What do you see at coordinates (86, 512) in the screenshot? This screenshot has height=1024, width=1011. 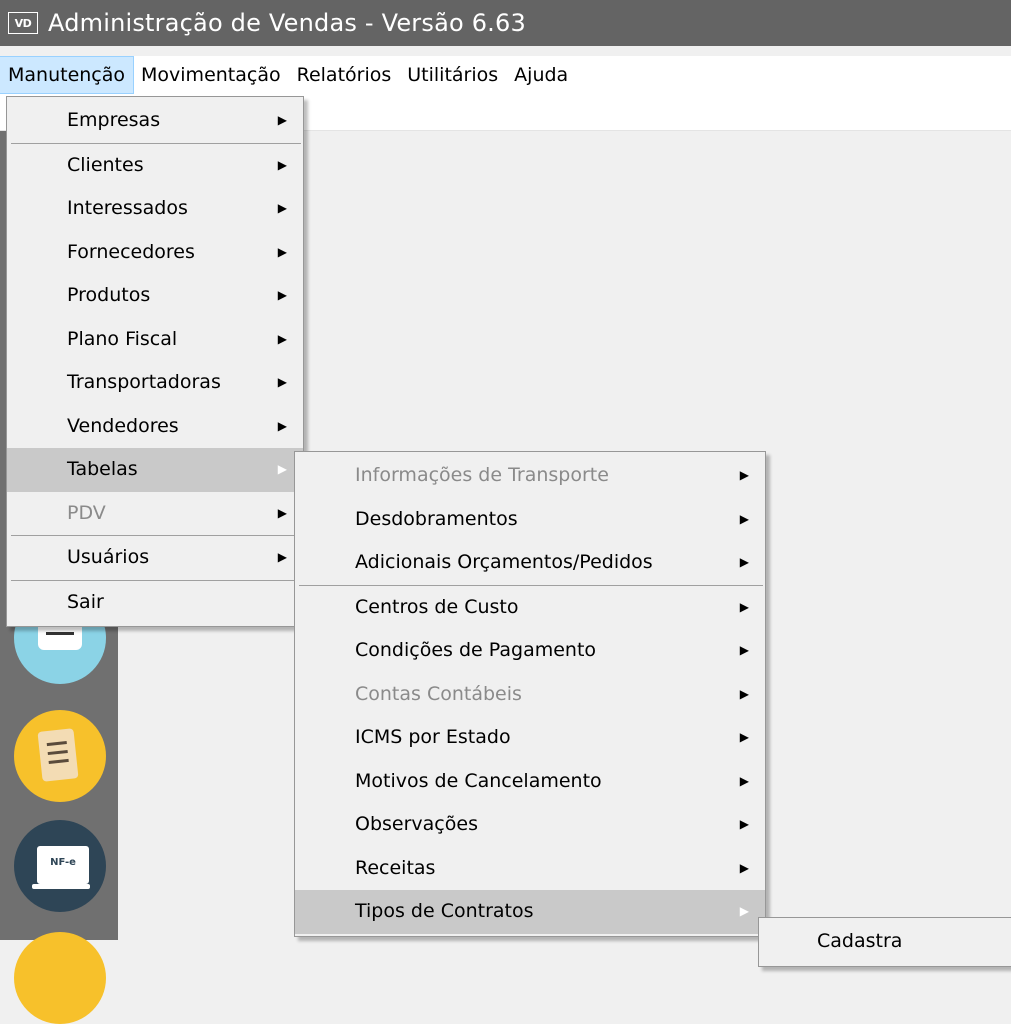 I see `menu-item-label: PDV` at bounding box center [86, 512].